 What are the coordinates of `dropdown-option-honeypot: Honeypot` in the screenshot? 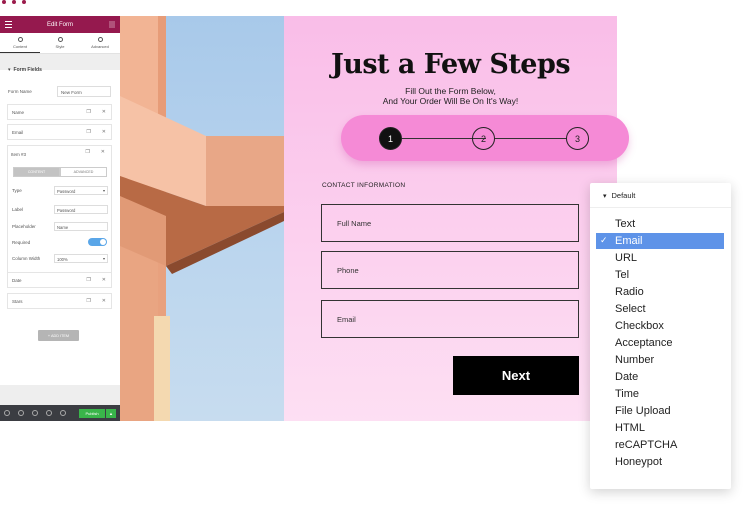 It's located at (660, 462).